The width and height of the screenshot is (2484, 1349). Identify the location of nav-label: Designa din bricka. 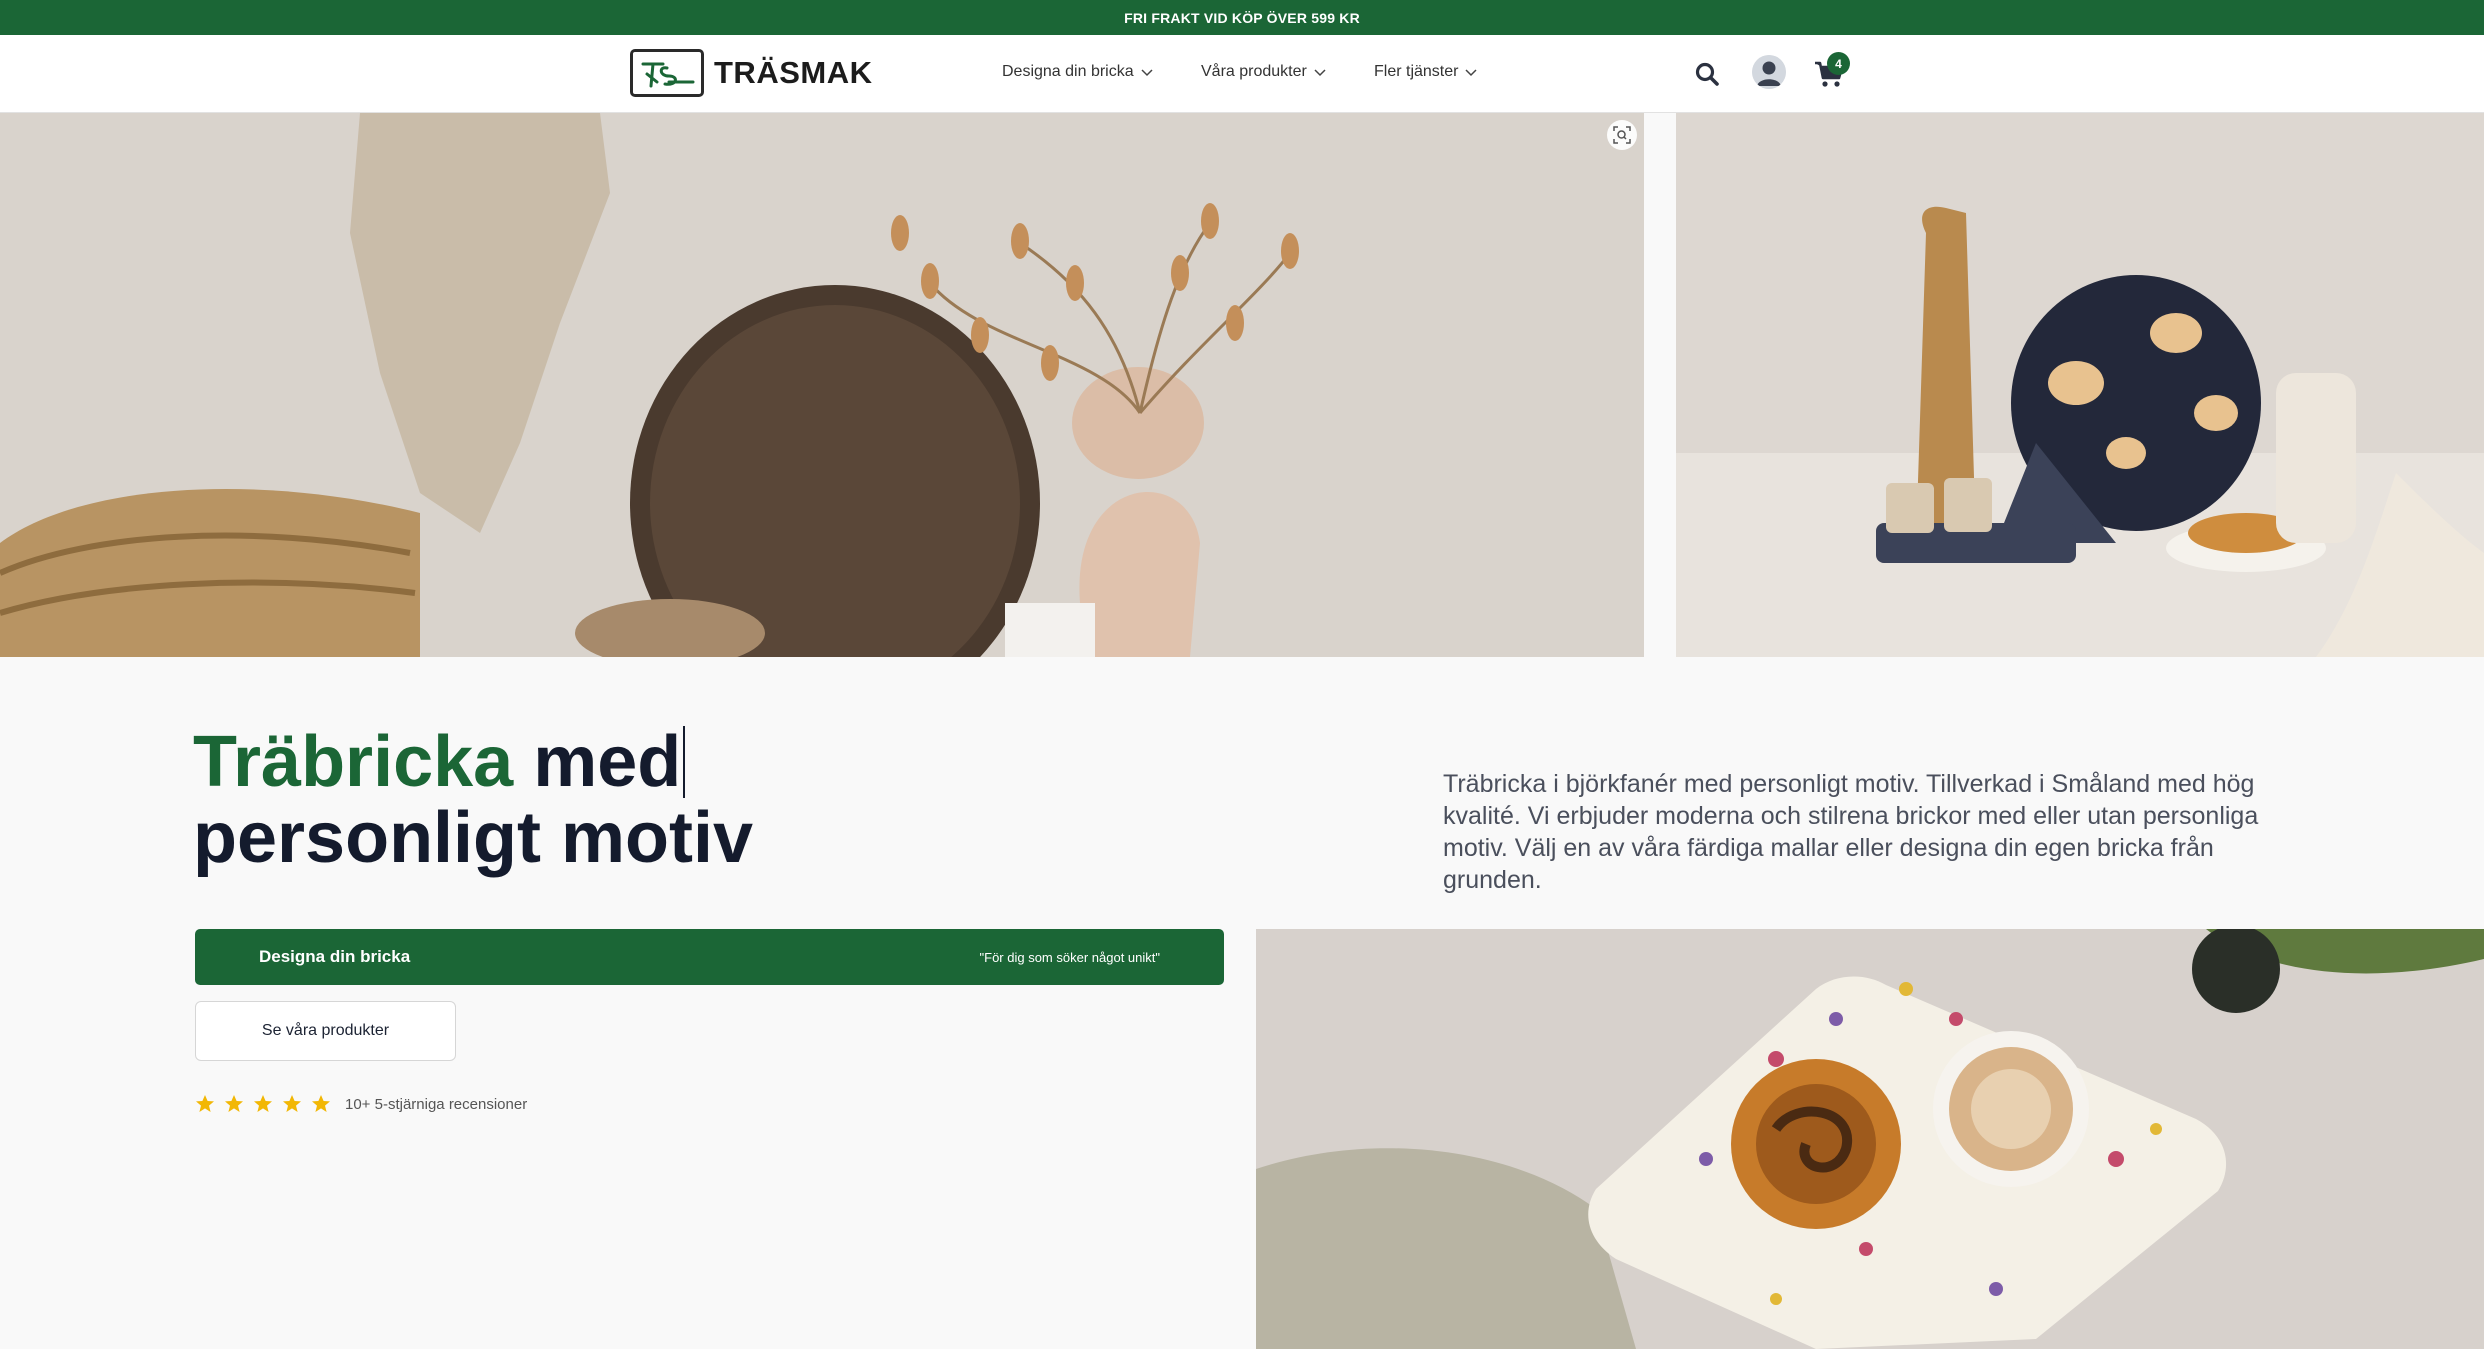
(1068, 71).